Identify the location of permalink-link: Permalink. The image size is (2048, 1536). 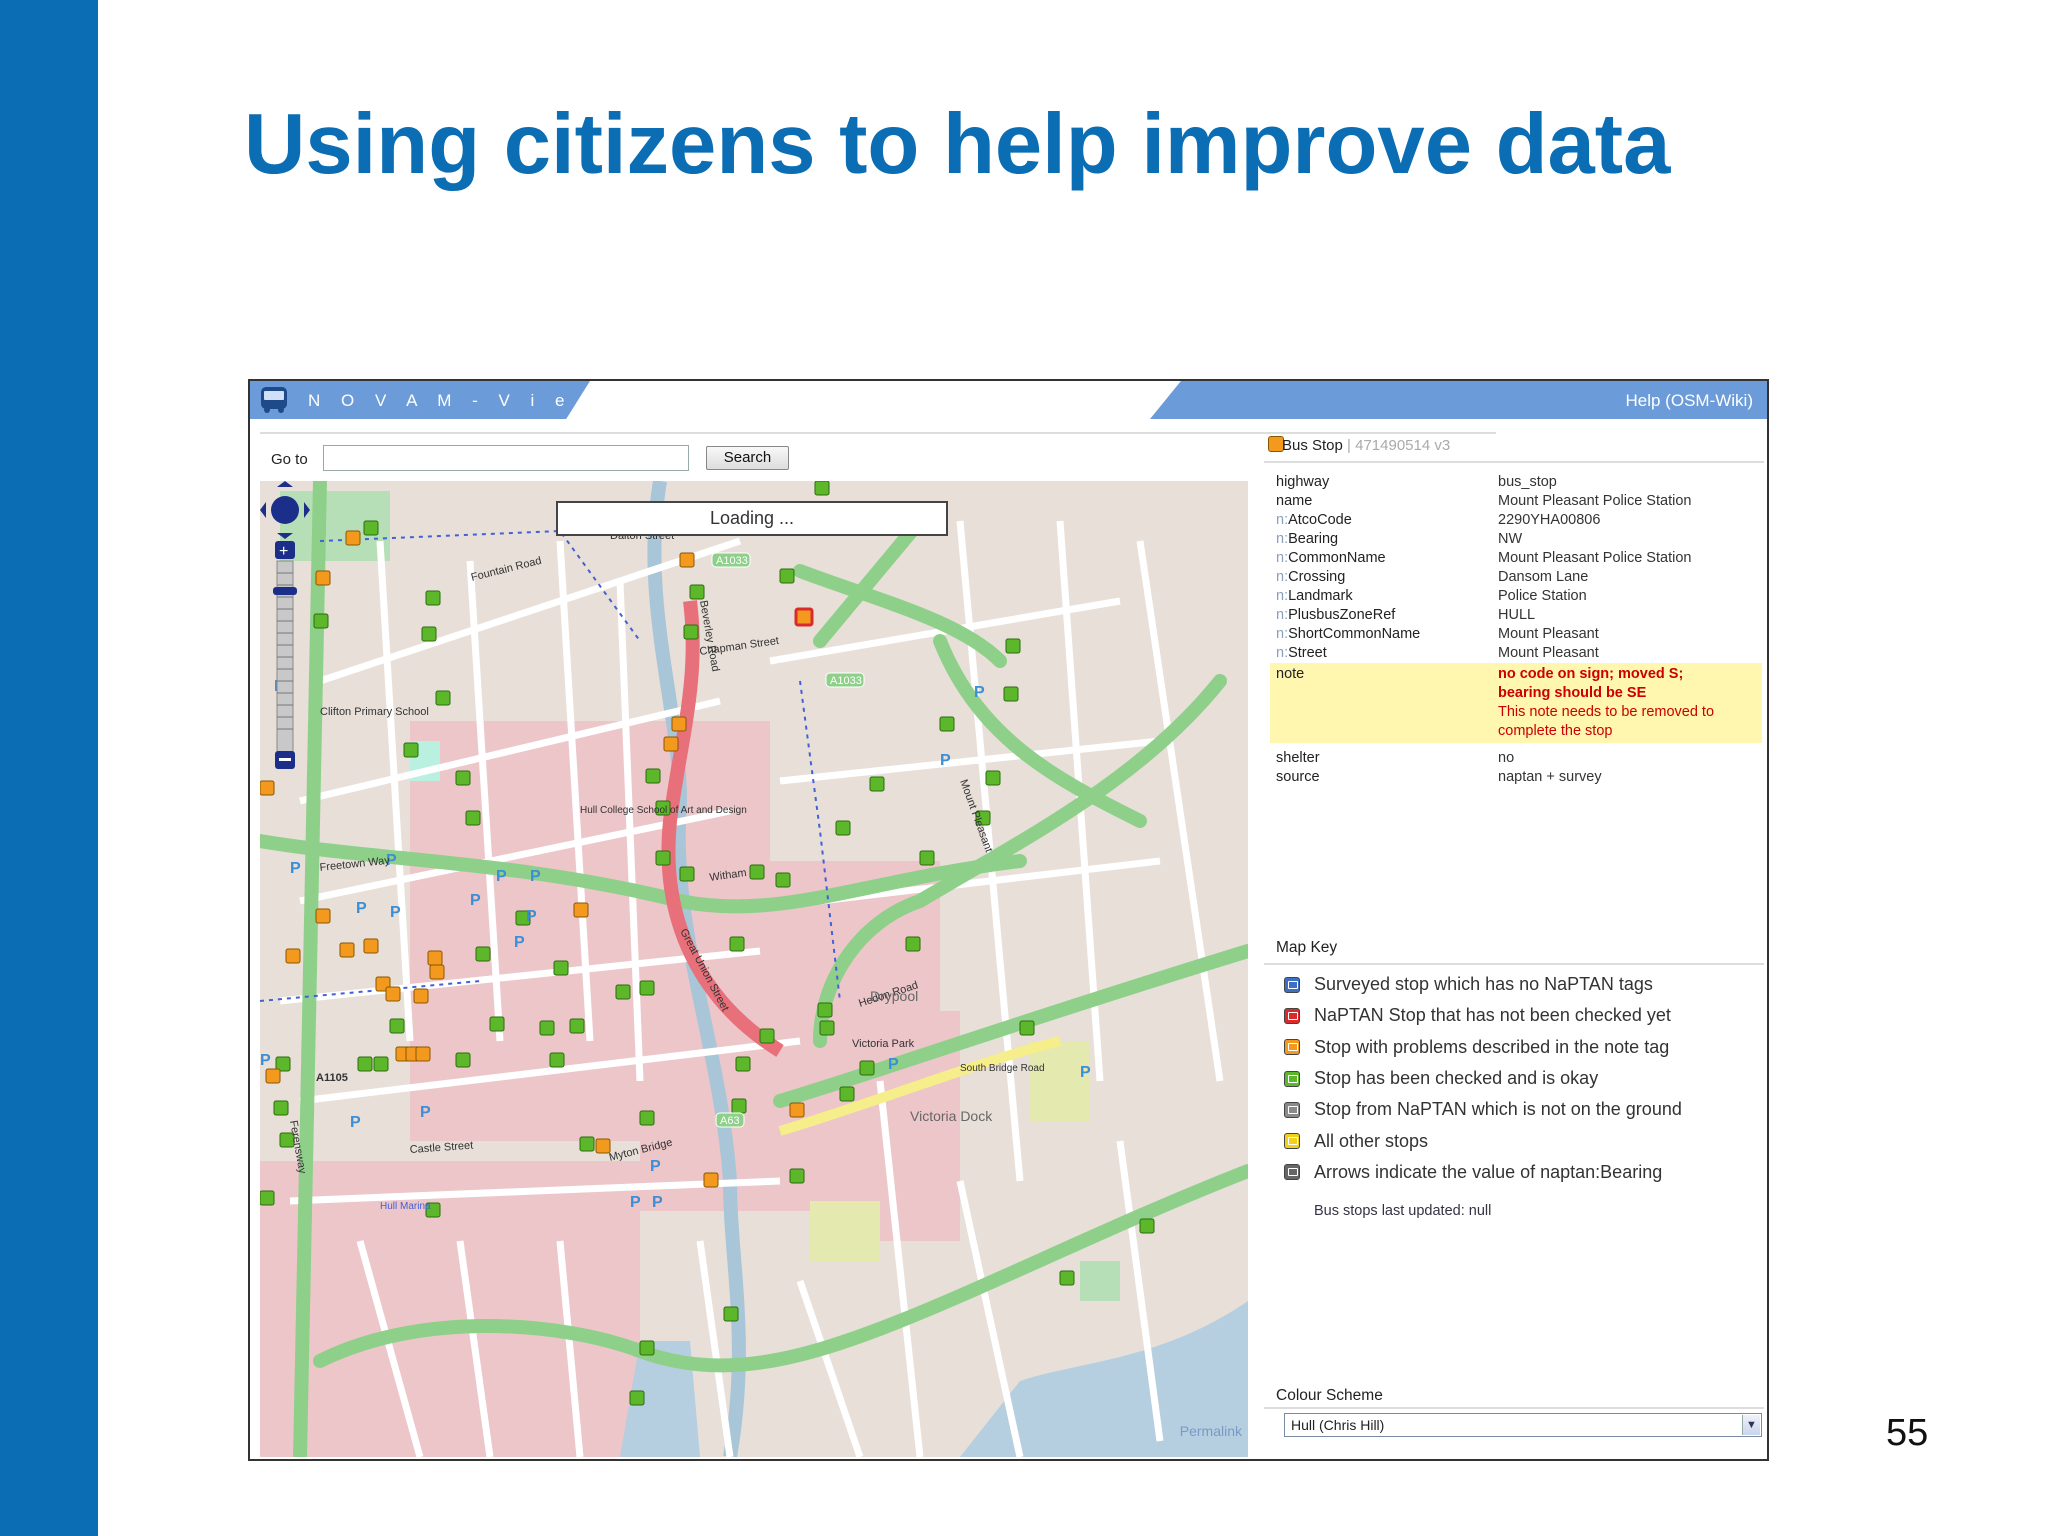
(1211, 1431).